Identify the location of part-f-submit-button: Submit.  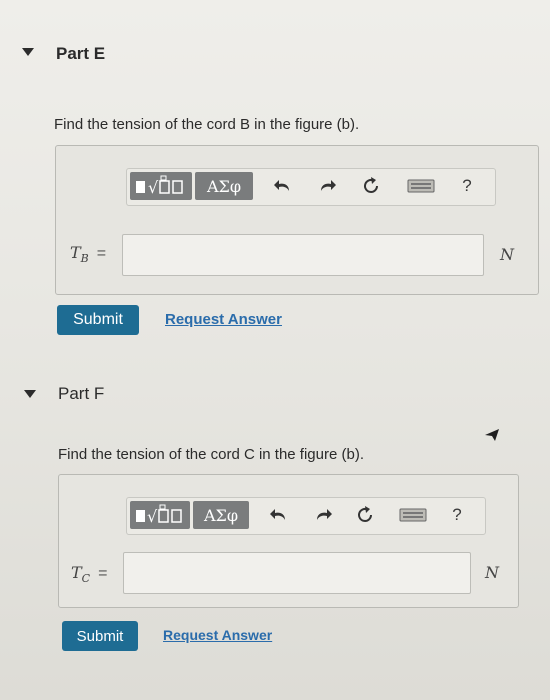
(100, 636).